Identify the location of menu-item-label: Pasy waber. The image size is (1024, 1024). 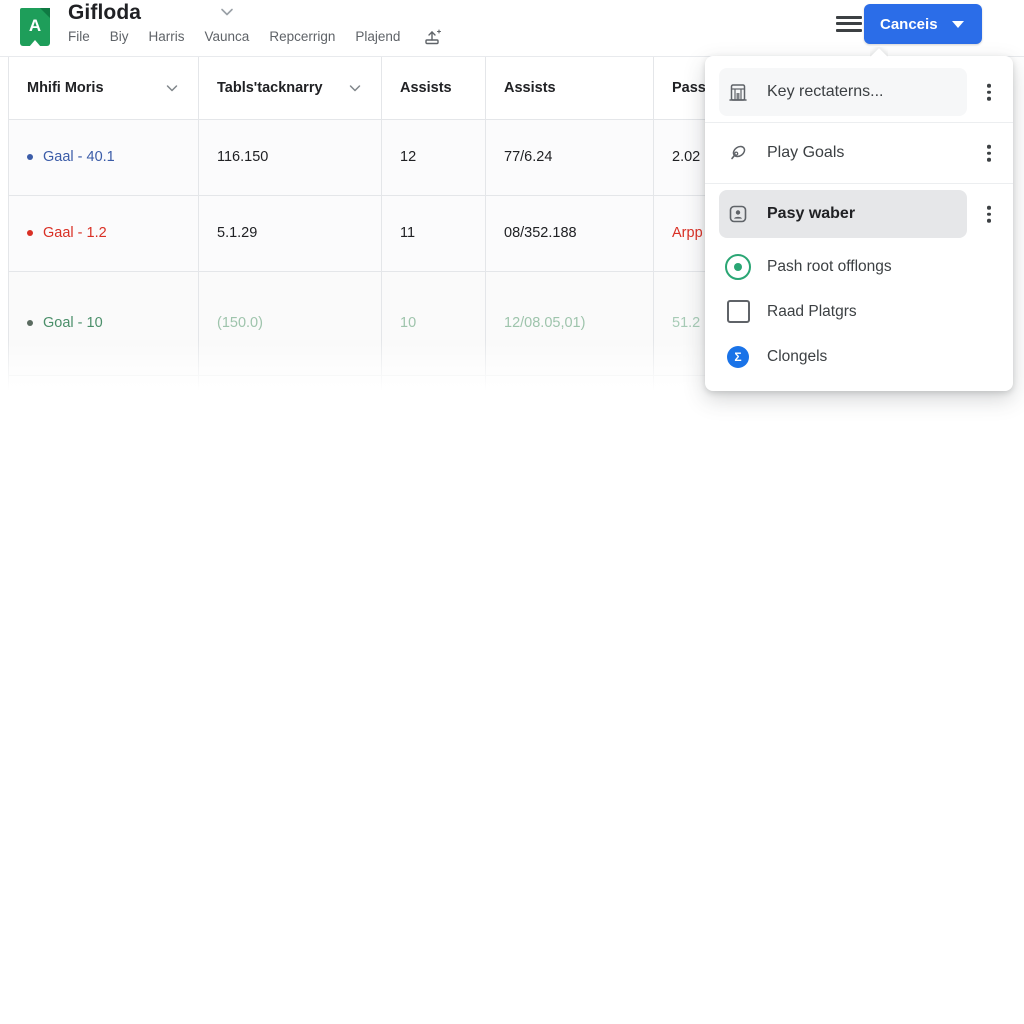
(811, 213).